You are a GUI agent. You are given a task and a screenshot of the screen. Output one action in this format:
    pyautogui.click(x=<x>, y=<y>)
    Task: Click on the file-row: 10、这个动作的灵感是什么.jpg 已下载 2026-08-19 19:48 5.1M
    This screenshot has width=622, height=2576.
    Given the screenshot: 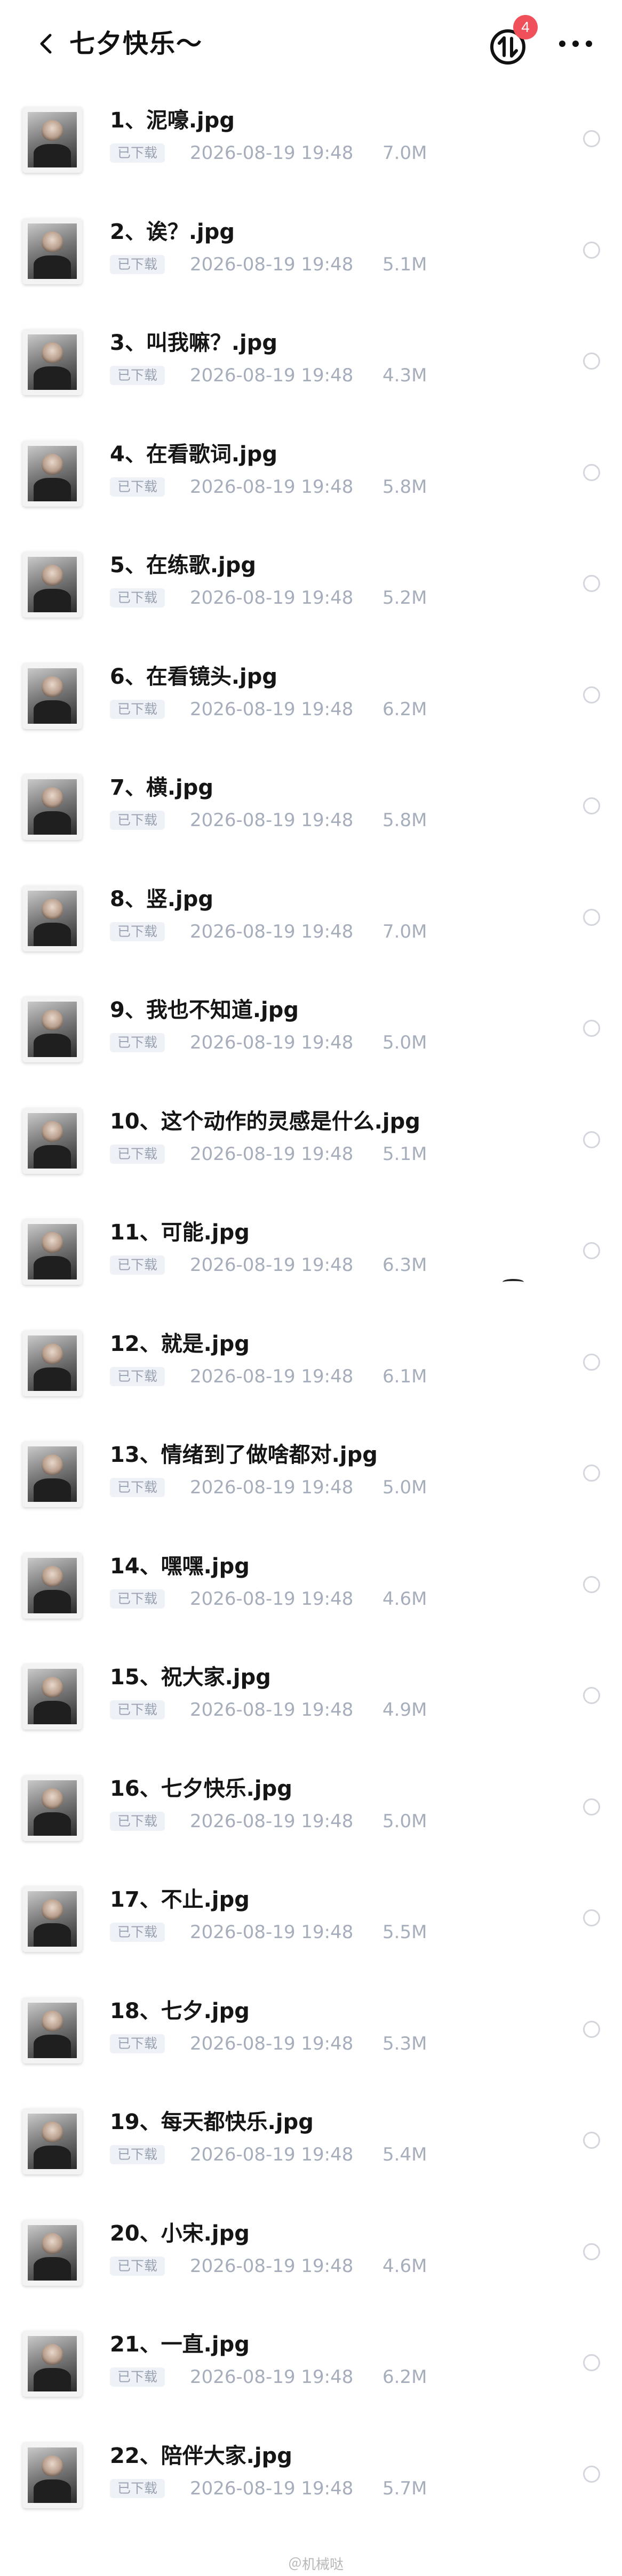 What is the action you would take?
    pyautogui.click(x=311, y=1147)
    